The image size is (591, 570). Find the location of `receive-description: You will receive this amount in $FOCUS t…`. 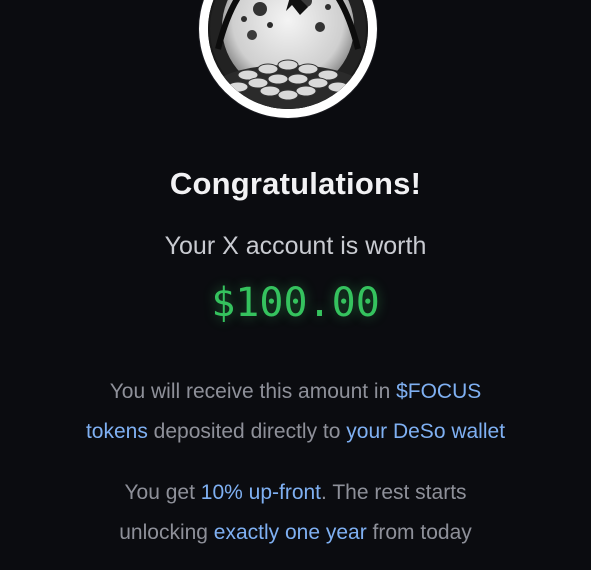

receive-description: You will receive this amount in $FOCUS t… is located at coordinates (295, 412).